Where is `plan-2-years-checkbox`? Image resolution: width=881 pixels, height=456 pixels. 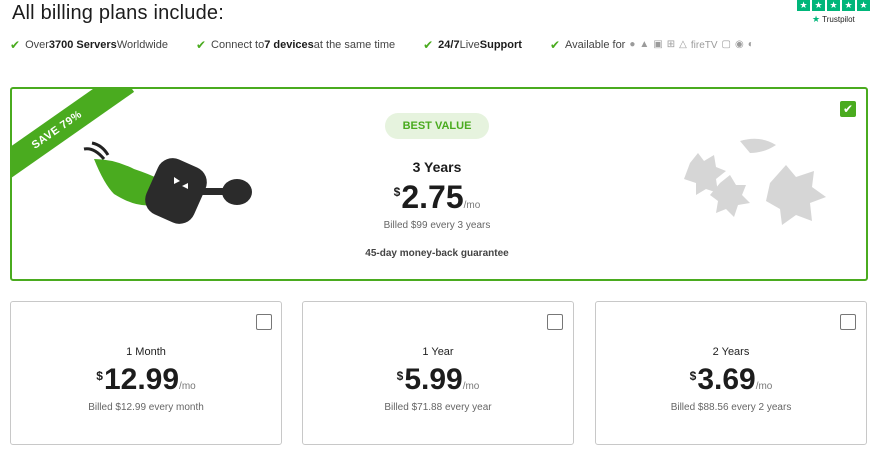
plan-2-years-checkbox is located at coordinates (848, 322).